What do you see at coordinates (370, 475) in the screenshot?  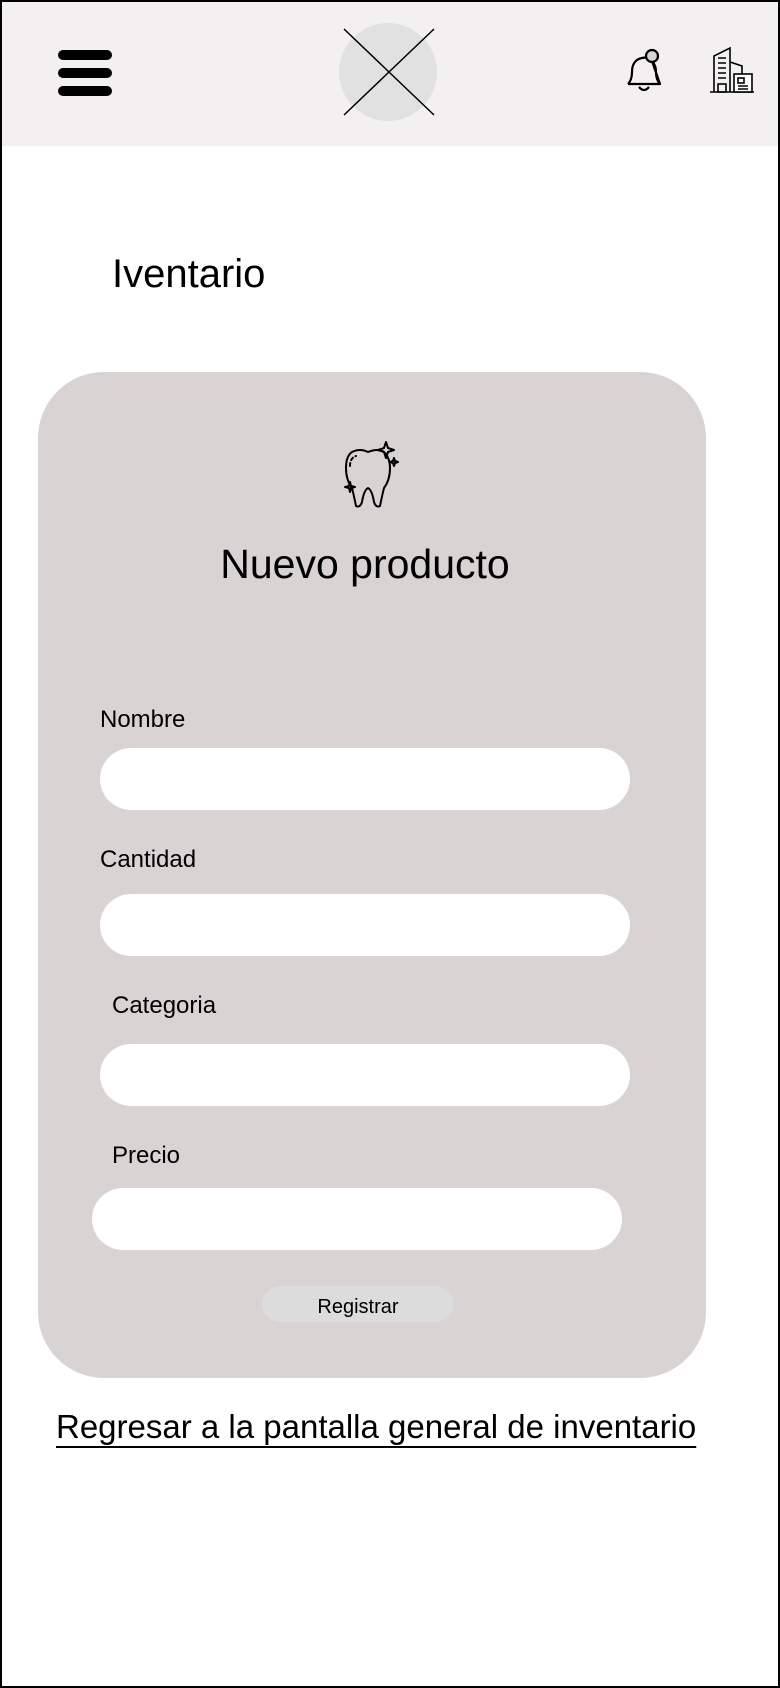 I see `tooth-icon` at bounding box center [370, 475].